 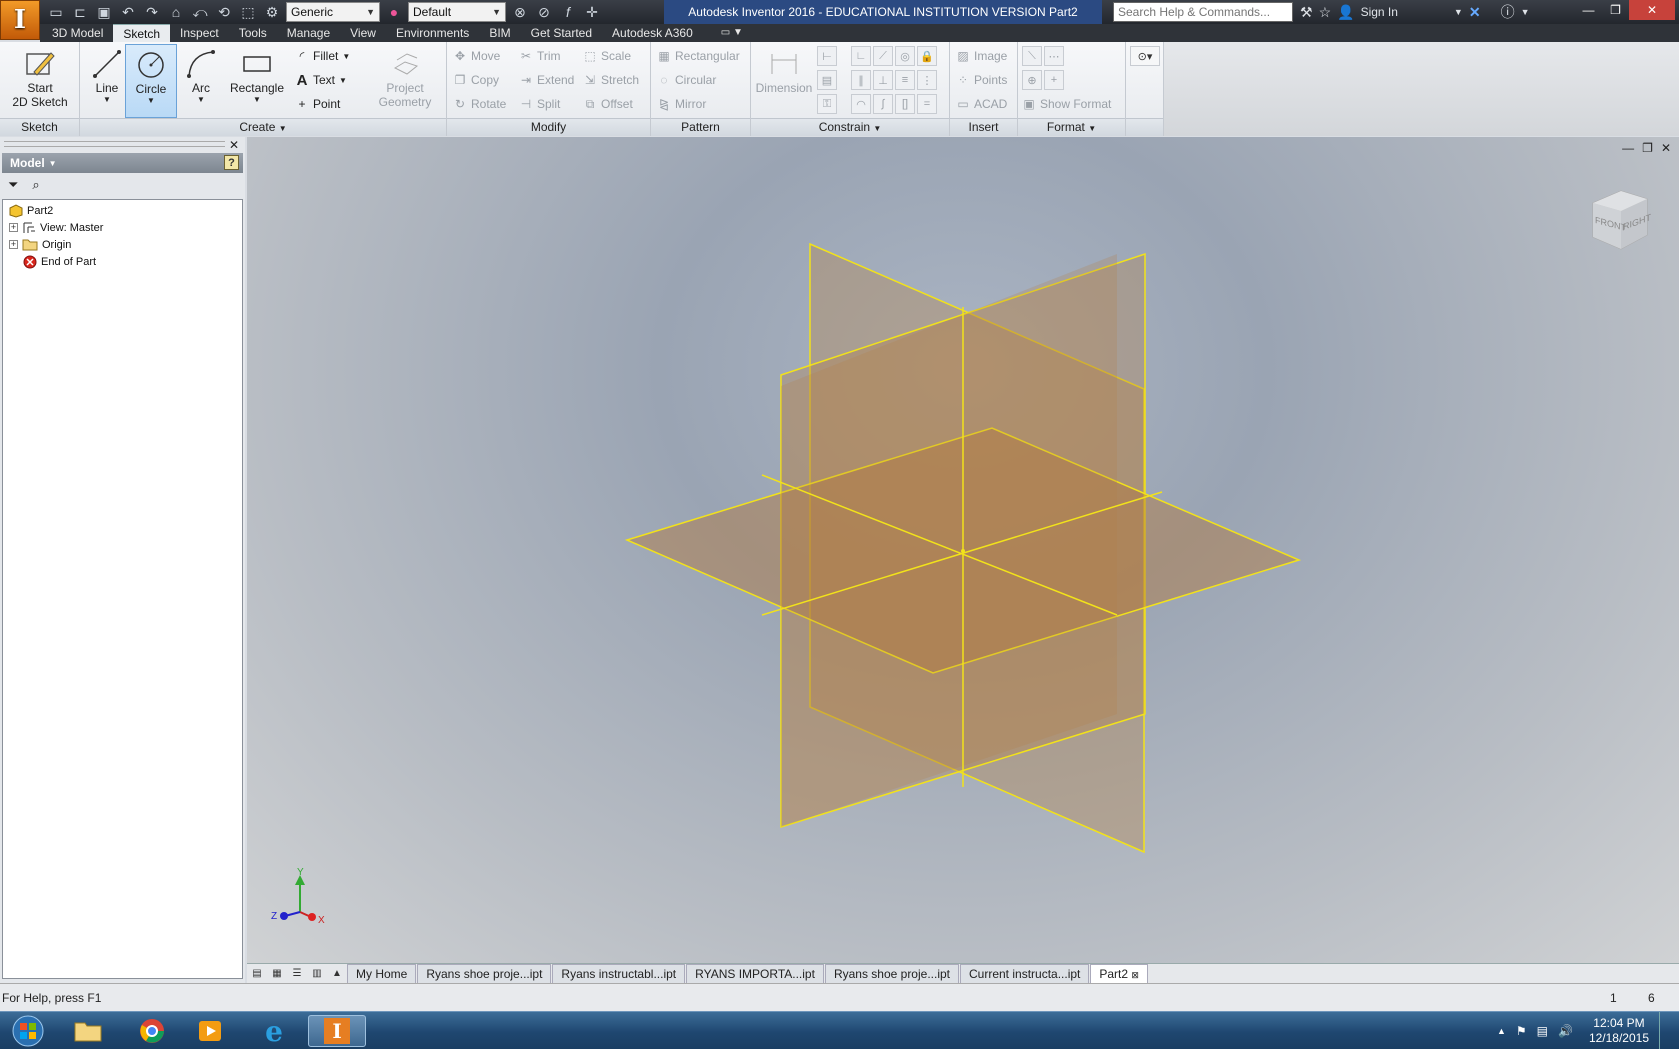 What do you see at coordinates (861, 104) in the screenshot?
I see `tangent-icon: ◠` at bounding box center [861, 104].